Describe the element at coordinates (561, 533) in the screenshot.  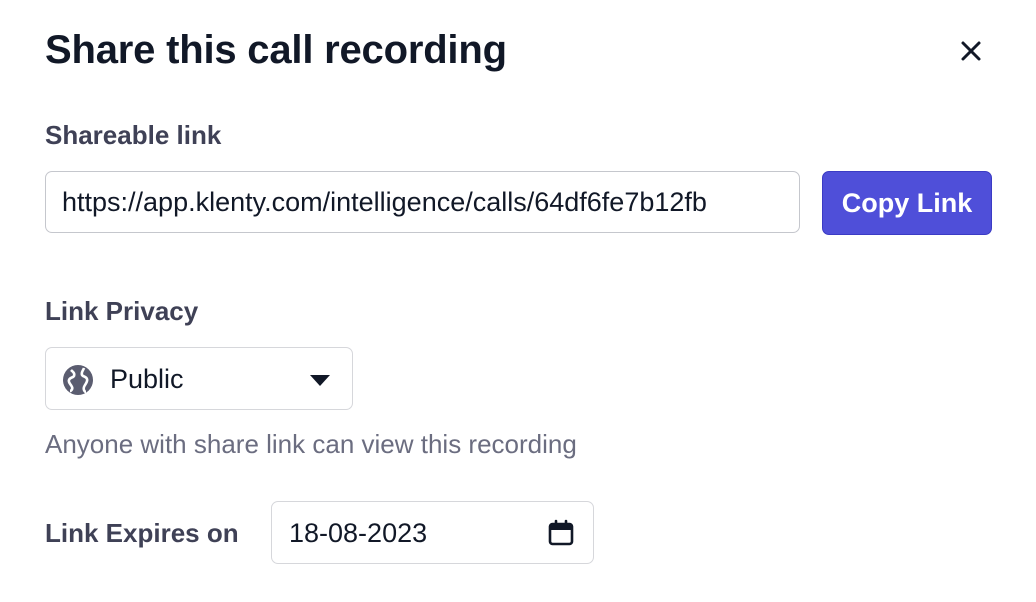
I see `calendar-icon` at that location.